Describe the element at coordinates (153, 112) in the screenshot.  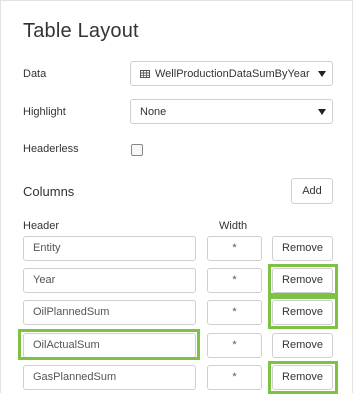
I see `highlight-select-value: None` at that location.